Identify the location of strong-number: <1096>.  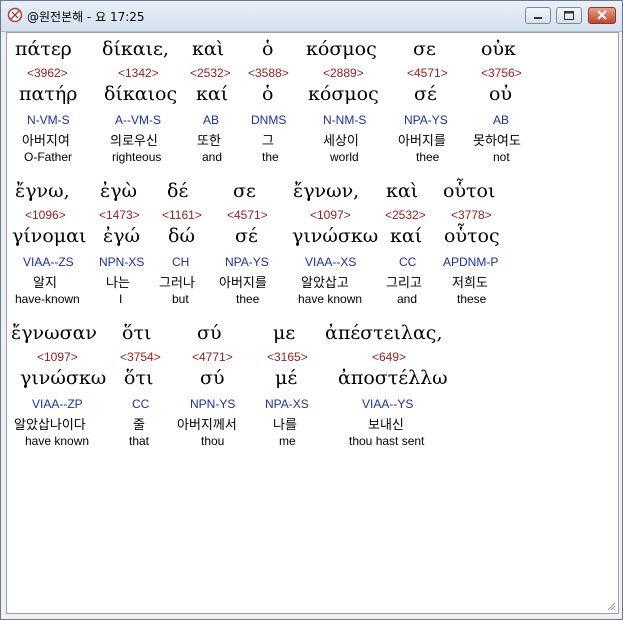
(45, 215).